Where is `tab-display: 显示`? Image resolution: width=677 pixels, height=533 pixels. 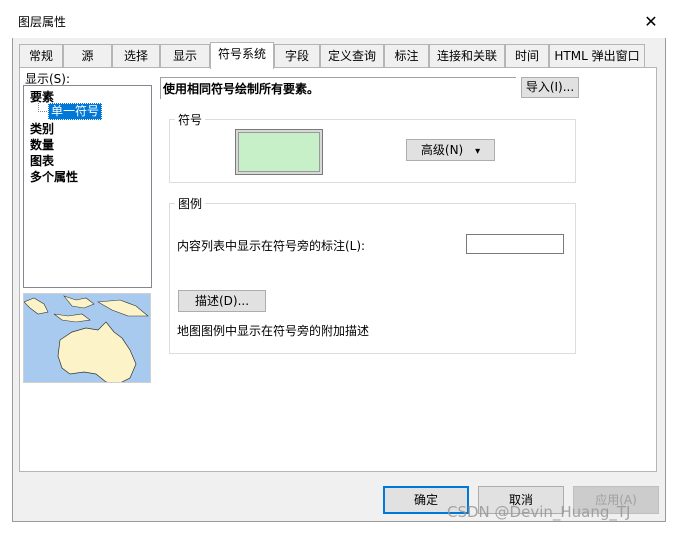 tab-display: 显示 is located at coordinates (185, 55).